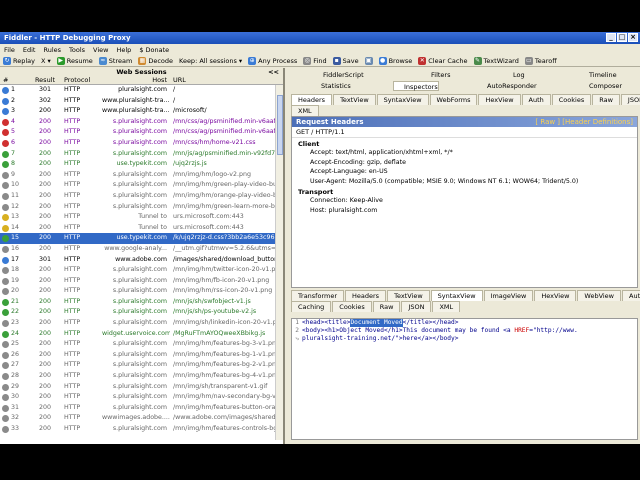  I want to click on response-tab-caching: Caching, so click(311, 306).